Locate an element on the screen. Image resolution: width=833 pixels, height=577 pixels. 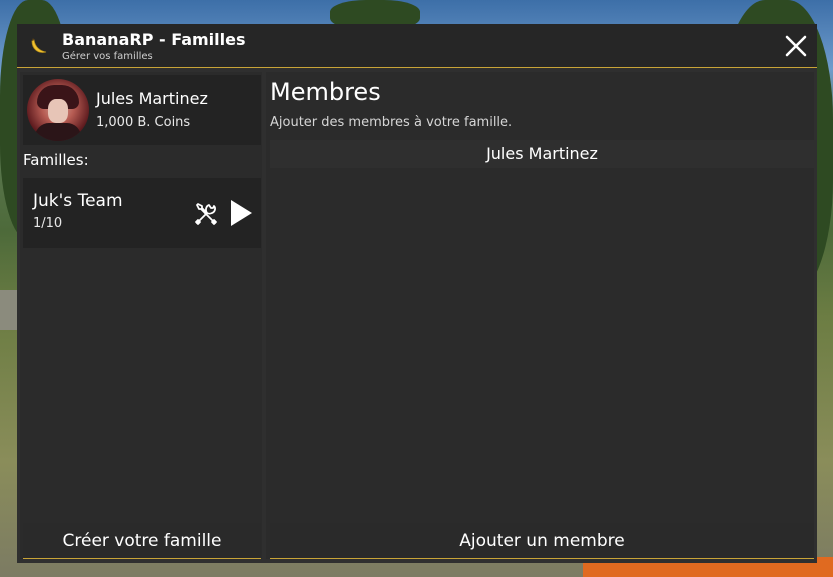
avatar is located at coordinates (58, 110).